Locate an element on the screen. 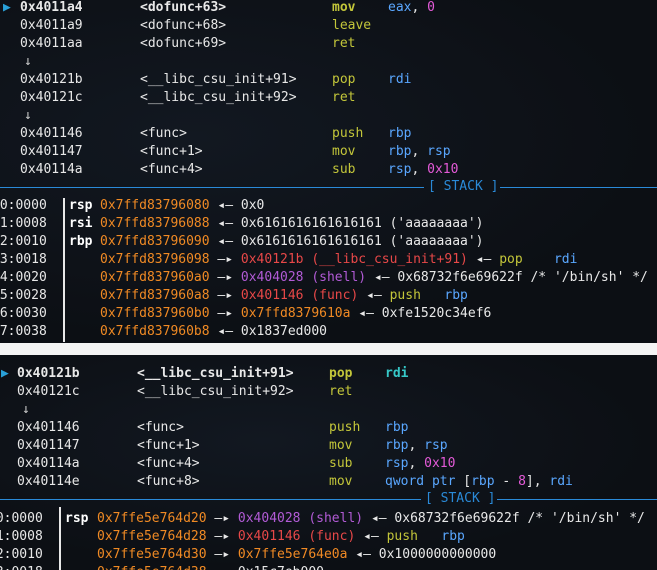 The width and height of the screenshot is (657, 570). operand-token: 0x10 is located at coordinates (440, 463).